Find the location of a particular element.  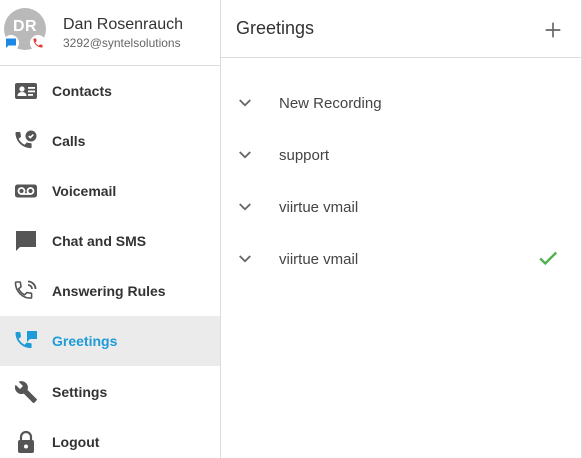

nav-label: Answering Rules is located at coordinates (109, 291).